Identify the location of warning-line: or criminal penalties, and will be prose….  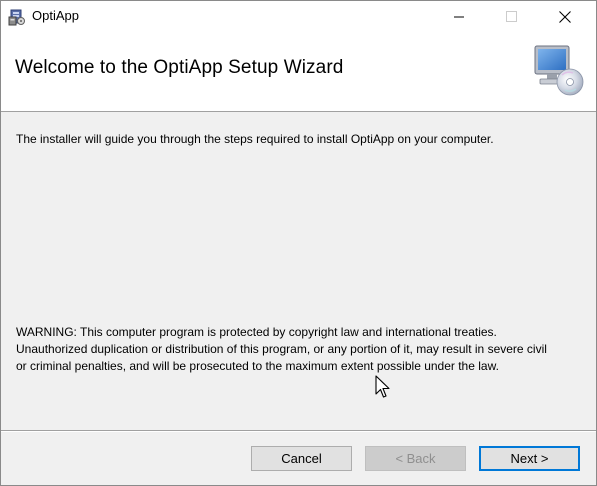
(257, 366).